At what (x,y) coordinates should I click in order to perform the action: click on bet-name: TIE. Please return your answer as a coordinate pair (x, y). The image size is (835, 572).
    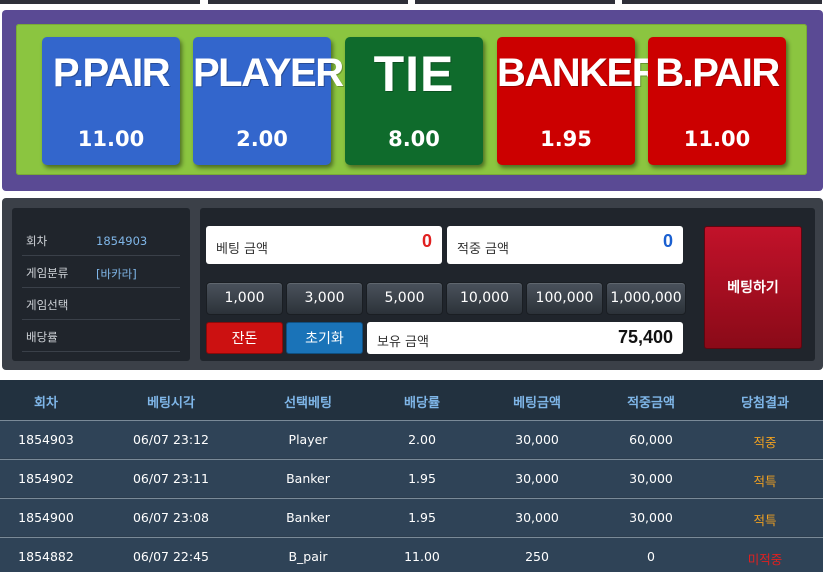
    Looking at the image, I should click on (414, 74).